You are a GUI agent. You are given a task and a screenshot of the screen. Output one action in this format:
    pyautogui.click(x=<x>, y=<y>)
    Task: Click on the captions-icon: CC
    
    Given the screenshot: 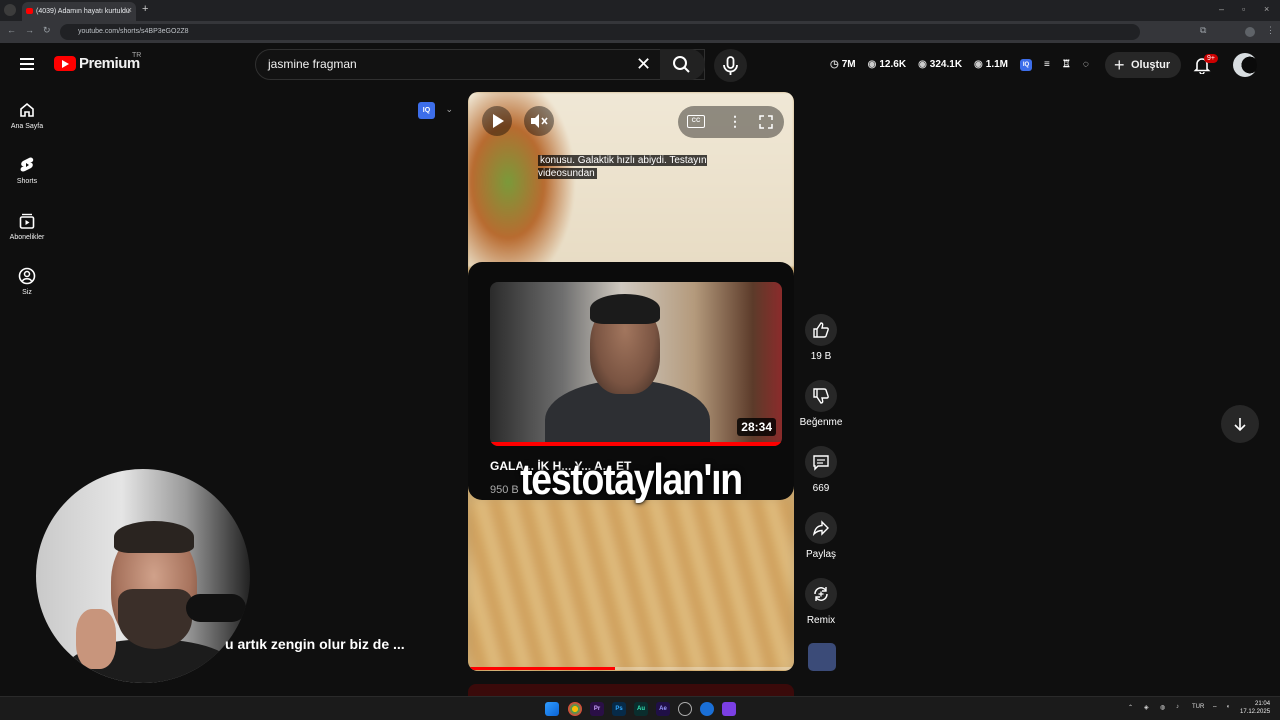 What is the action you would take?
    pyautogui.click(x=696, y=121)
    